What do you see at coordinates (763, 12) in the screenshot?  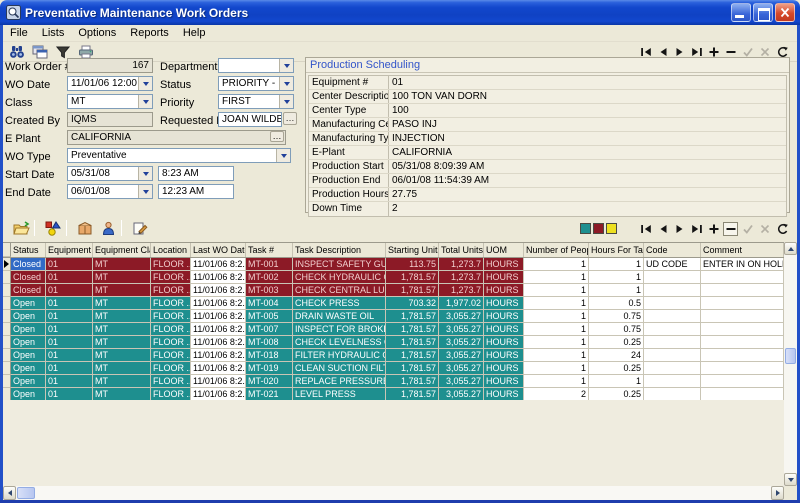 I see `maximize-button` at bounding box center [763, 12].